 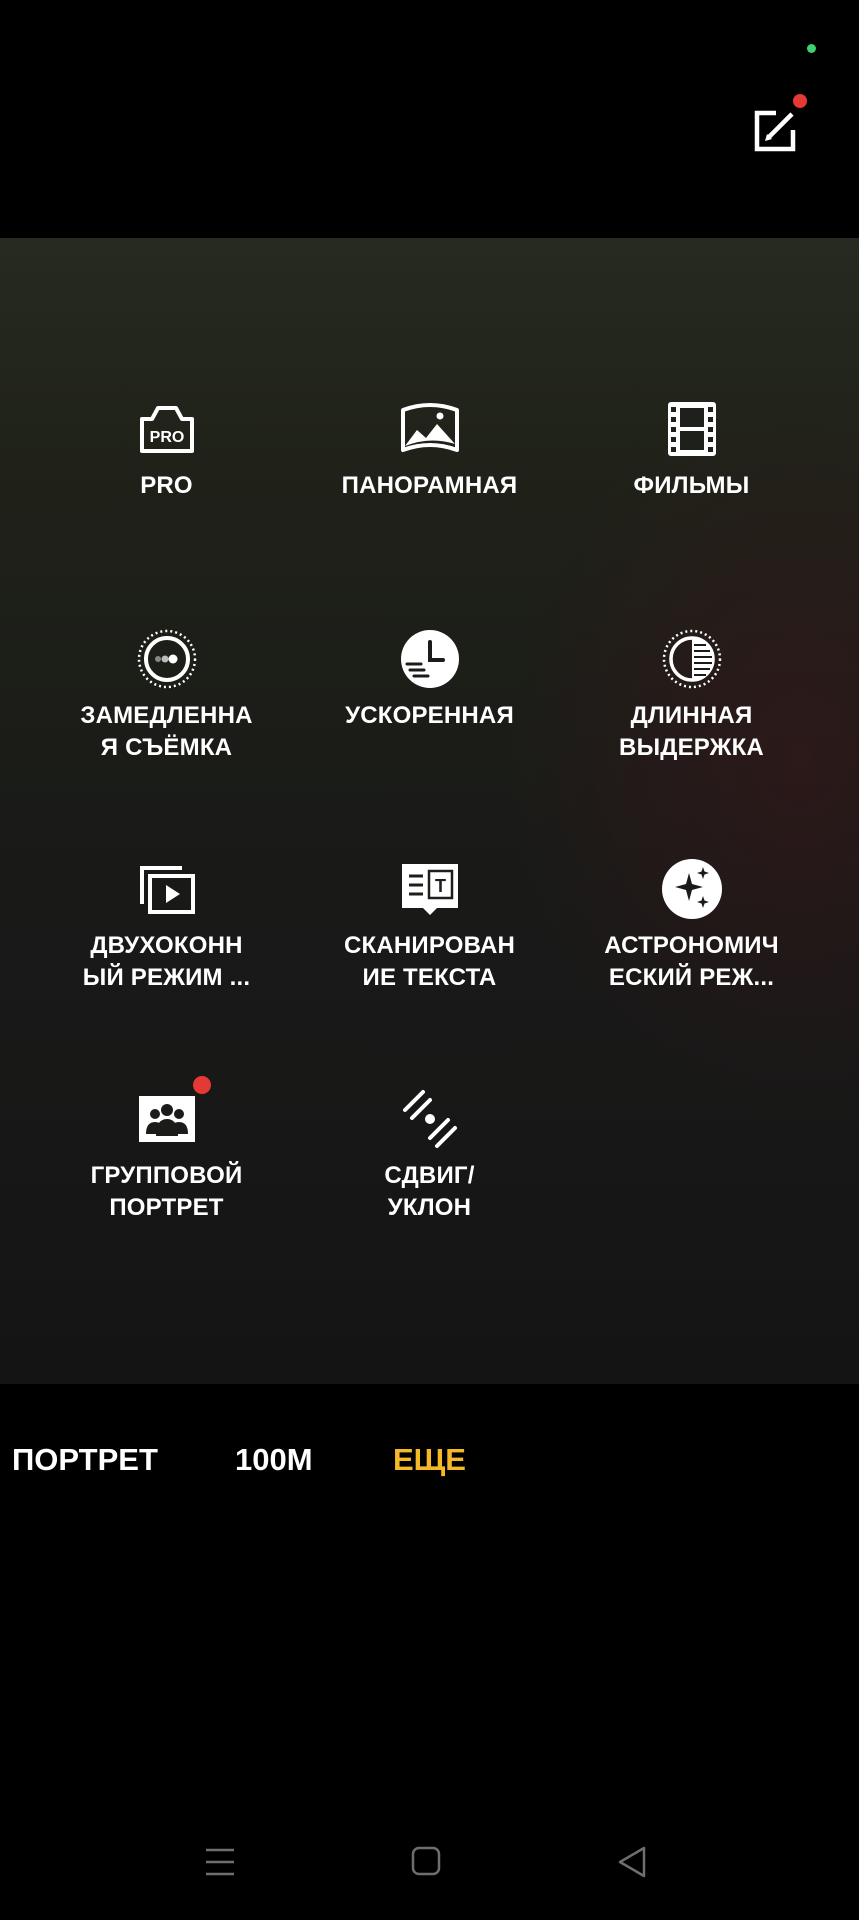 What do you see at coordinates (430, 1119) in the screenshot?
I see `tilt-shift-icon` at bounding box center [430, 1119].